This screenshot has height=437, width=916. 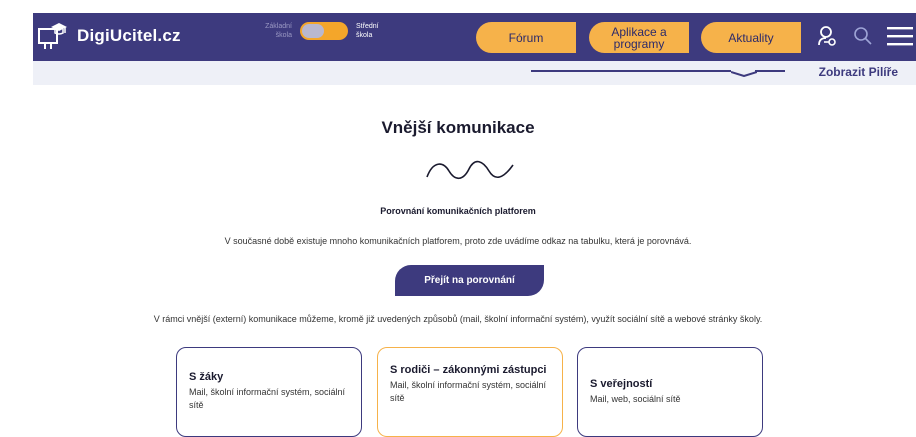 I want to click on user-icon, so click(x=828, y=38).